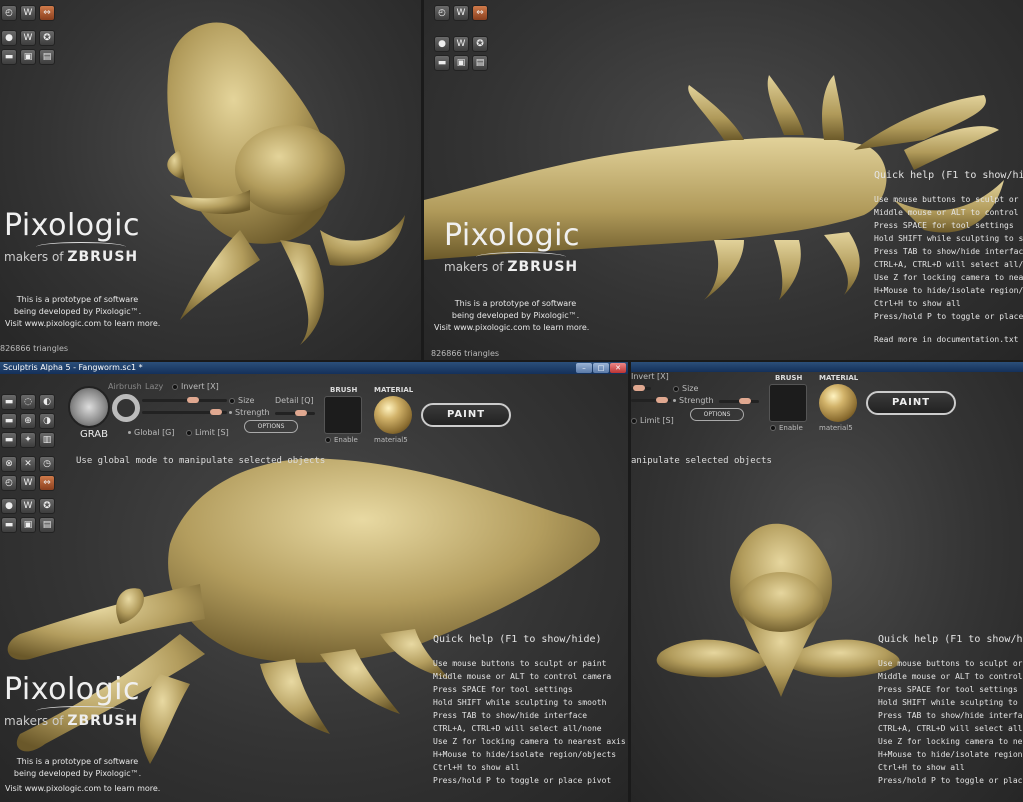 The image size is (1023, 802). What do you see at coordinates (836, 428) in the screenshot?
I see `material-name: material5` at bounding box center [836, 428].